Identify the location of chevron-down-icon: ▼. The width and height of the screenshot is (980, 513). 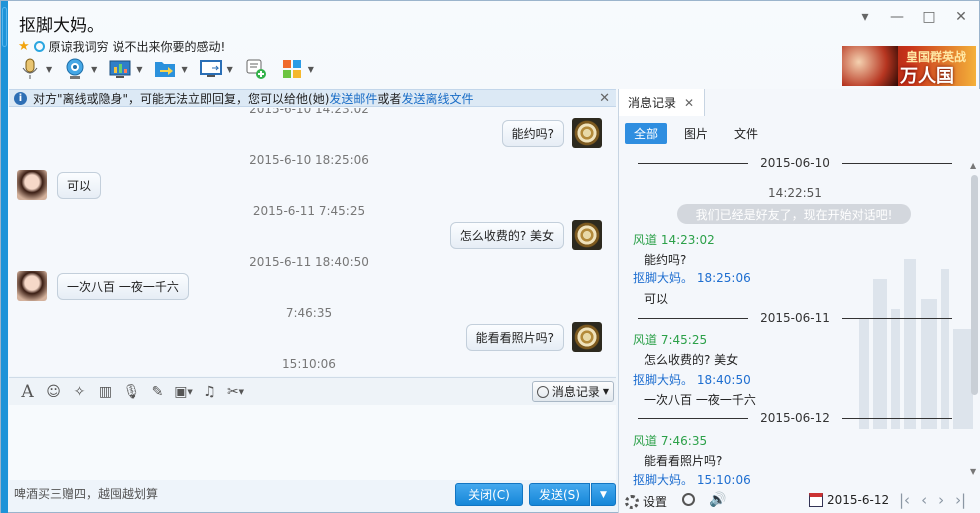
(605, 391).